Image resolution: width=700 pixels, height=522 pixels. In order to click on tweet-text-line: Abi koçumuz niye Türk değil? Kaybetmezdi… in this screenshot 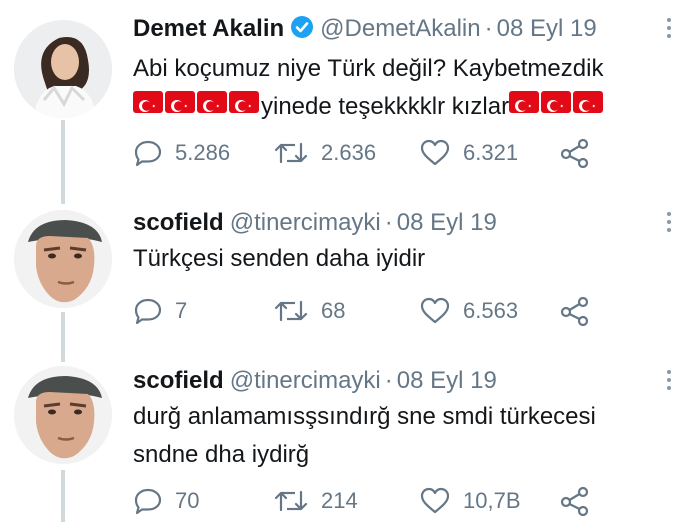, I will do `click(368, 68)`.